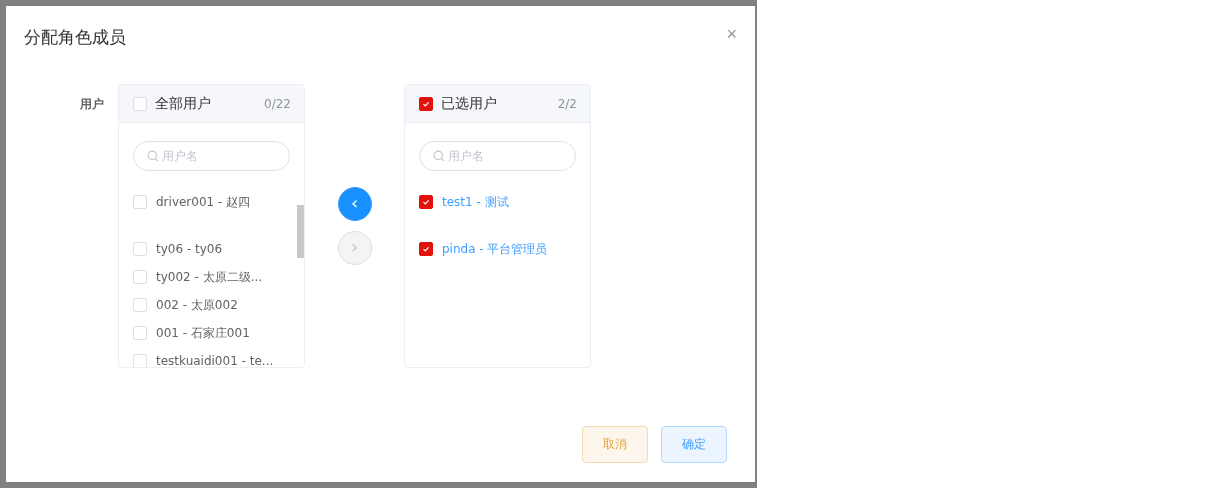 The height and width of the screenshot is (488, 1231). I want to click on user-item: test1 - 测试, so click(475, 202).